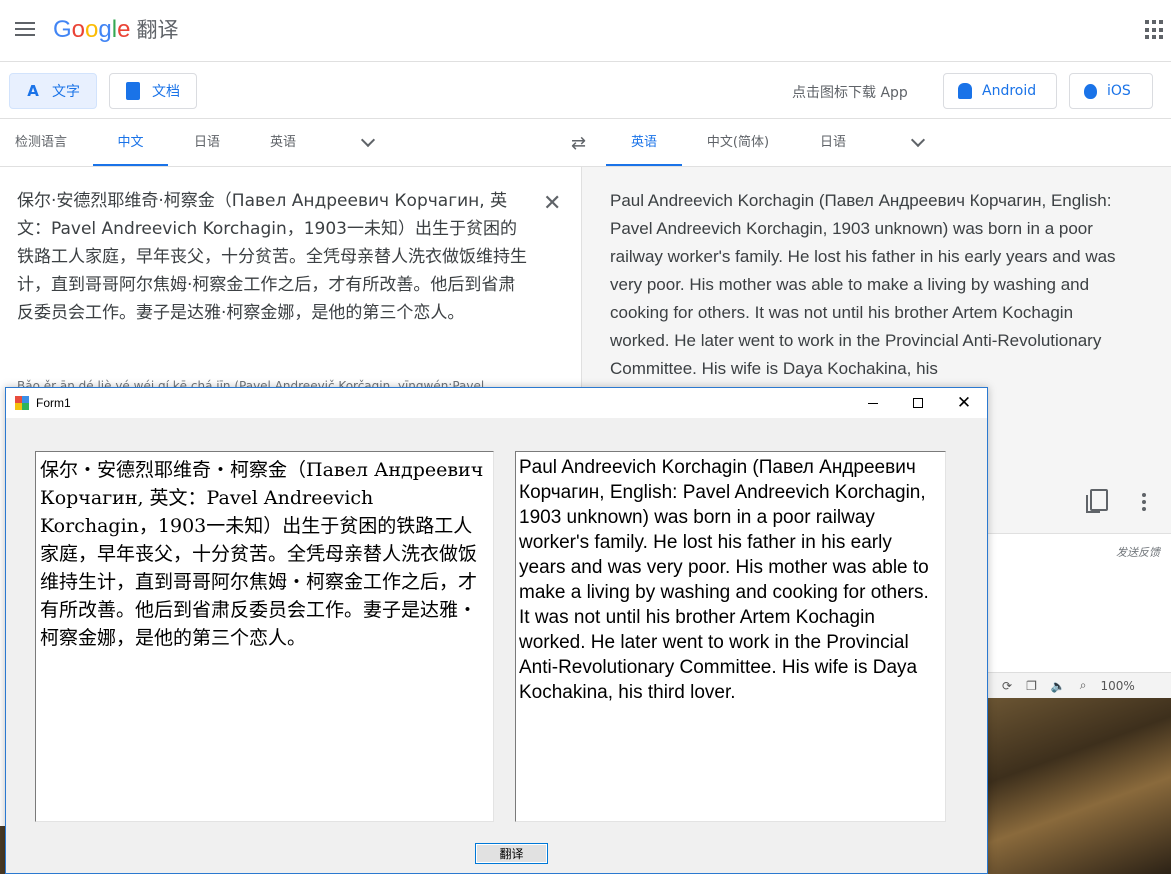 The image size is (1171, 874). I want to click on android-label: Android, so click(1009, 91).